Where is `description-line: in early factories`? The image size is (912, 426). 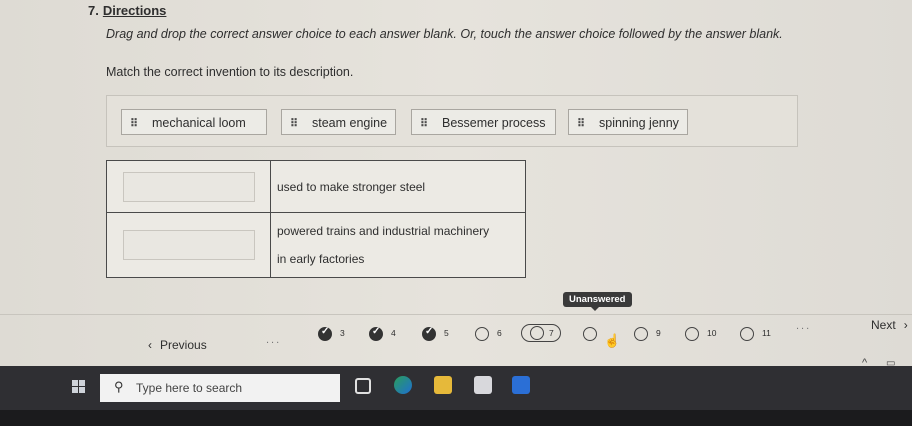
description-line: in early factories is located at coordinates (321, 259).